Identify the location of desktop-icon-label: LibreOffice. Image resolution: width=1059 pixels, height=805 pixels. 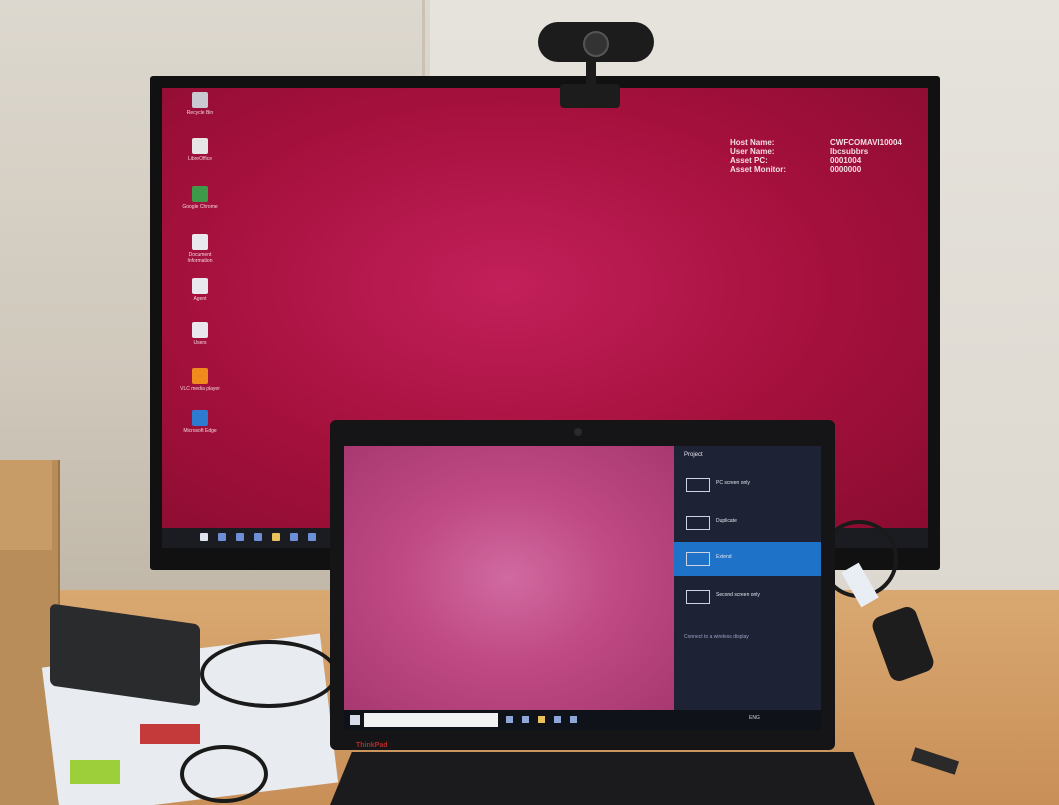
(200, 159).